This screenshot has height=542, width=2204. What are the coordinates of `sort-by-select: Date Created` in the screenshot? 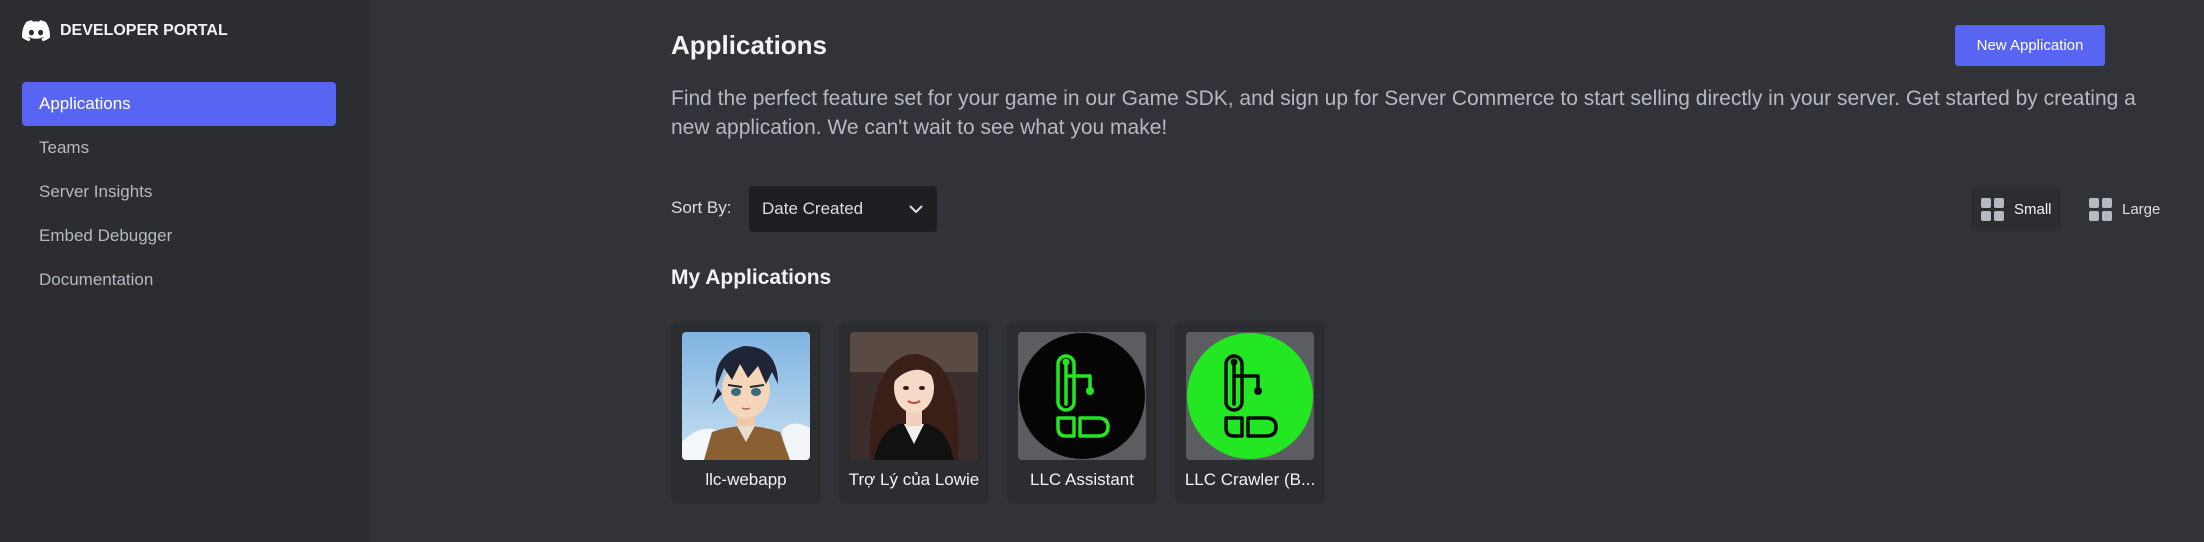 It's located at (843, 209).